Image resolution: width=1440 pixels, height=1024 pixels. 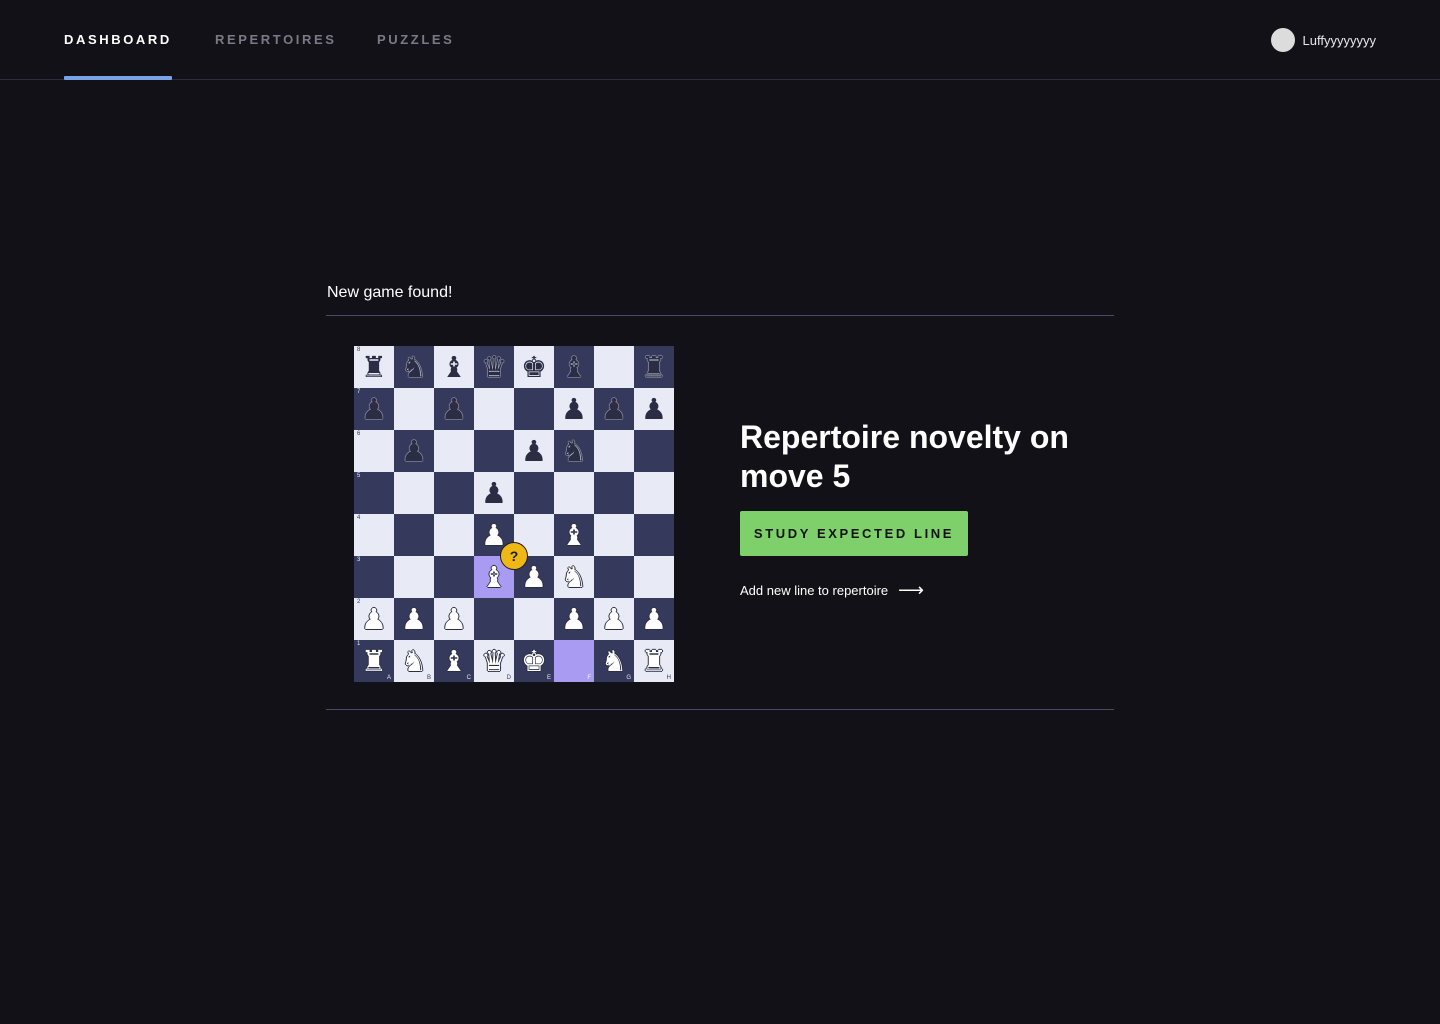 I want to click on tab-puzzles: PUZZLES, so click(x=415, y=39).